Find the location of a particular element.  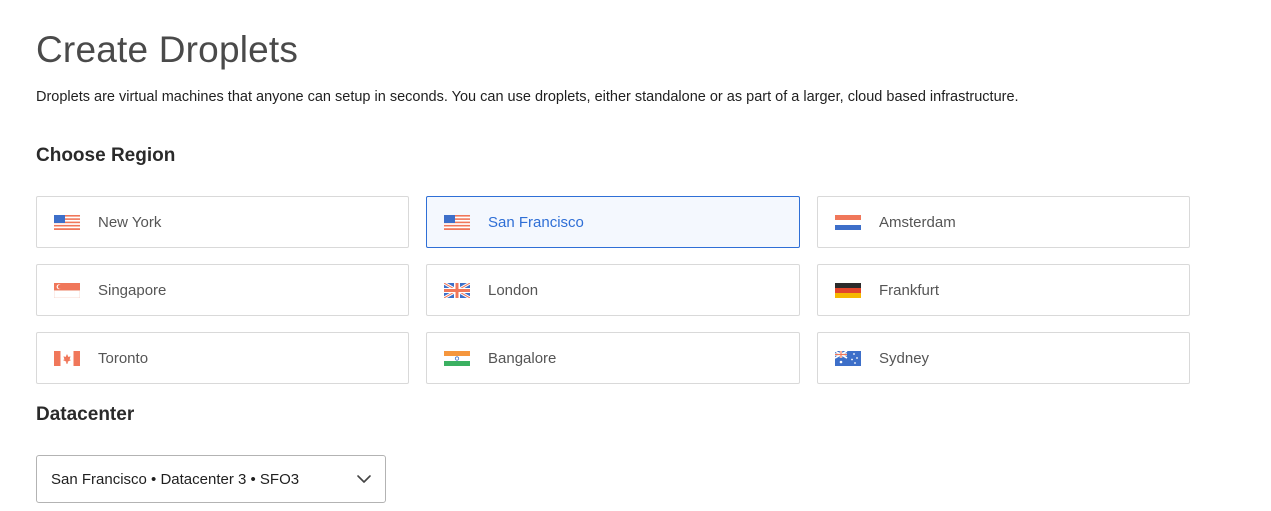

region-label: Frankfurt is located at coordinates (909, 290).